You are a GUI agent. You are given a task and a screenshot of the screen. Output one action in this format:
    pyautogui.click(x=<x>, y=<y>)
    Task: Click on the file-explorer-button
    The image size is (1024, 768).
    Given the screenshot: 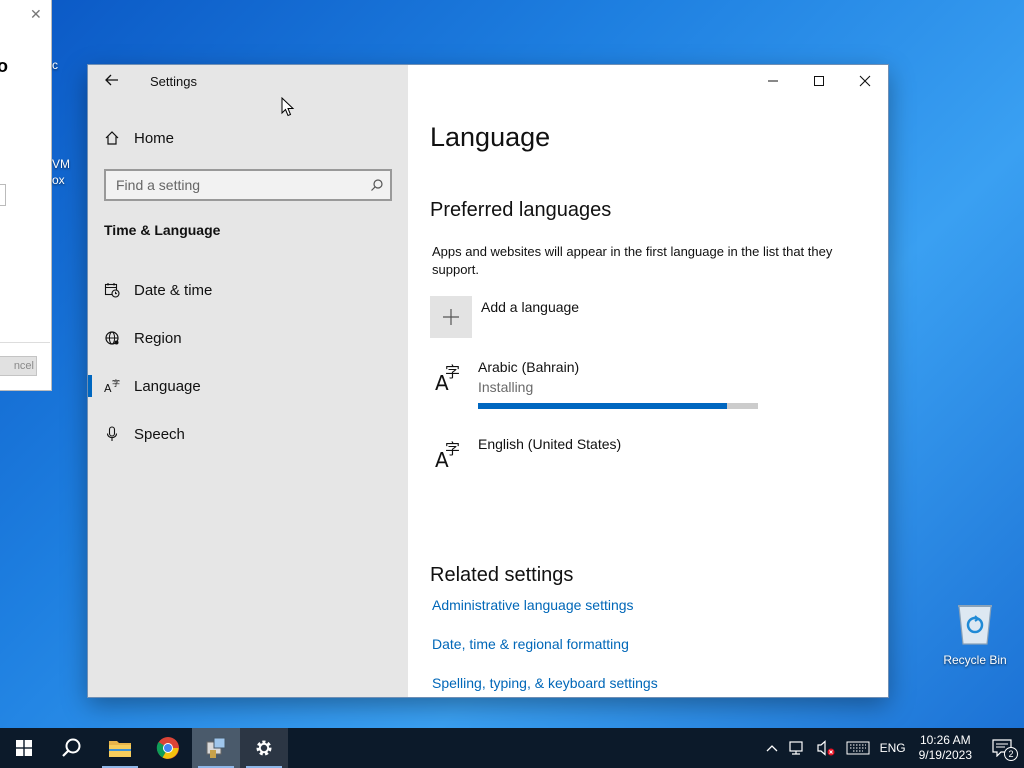 What is the action you would take?
    pyautogui.click(x=120, y=748)
    